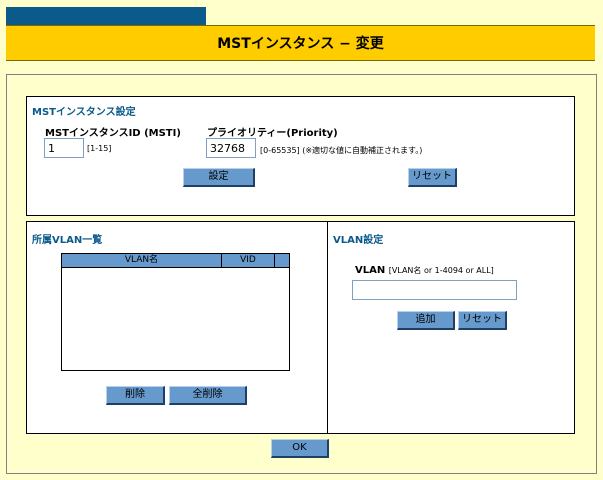 The image size is (603, 480). Describe the element at coordinates (341, 150) in the screenshot. I see `priority-range: [0-65535] (※適切な値に自動補正されます。)` at that location.